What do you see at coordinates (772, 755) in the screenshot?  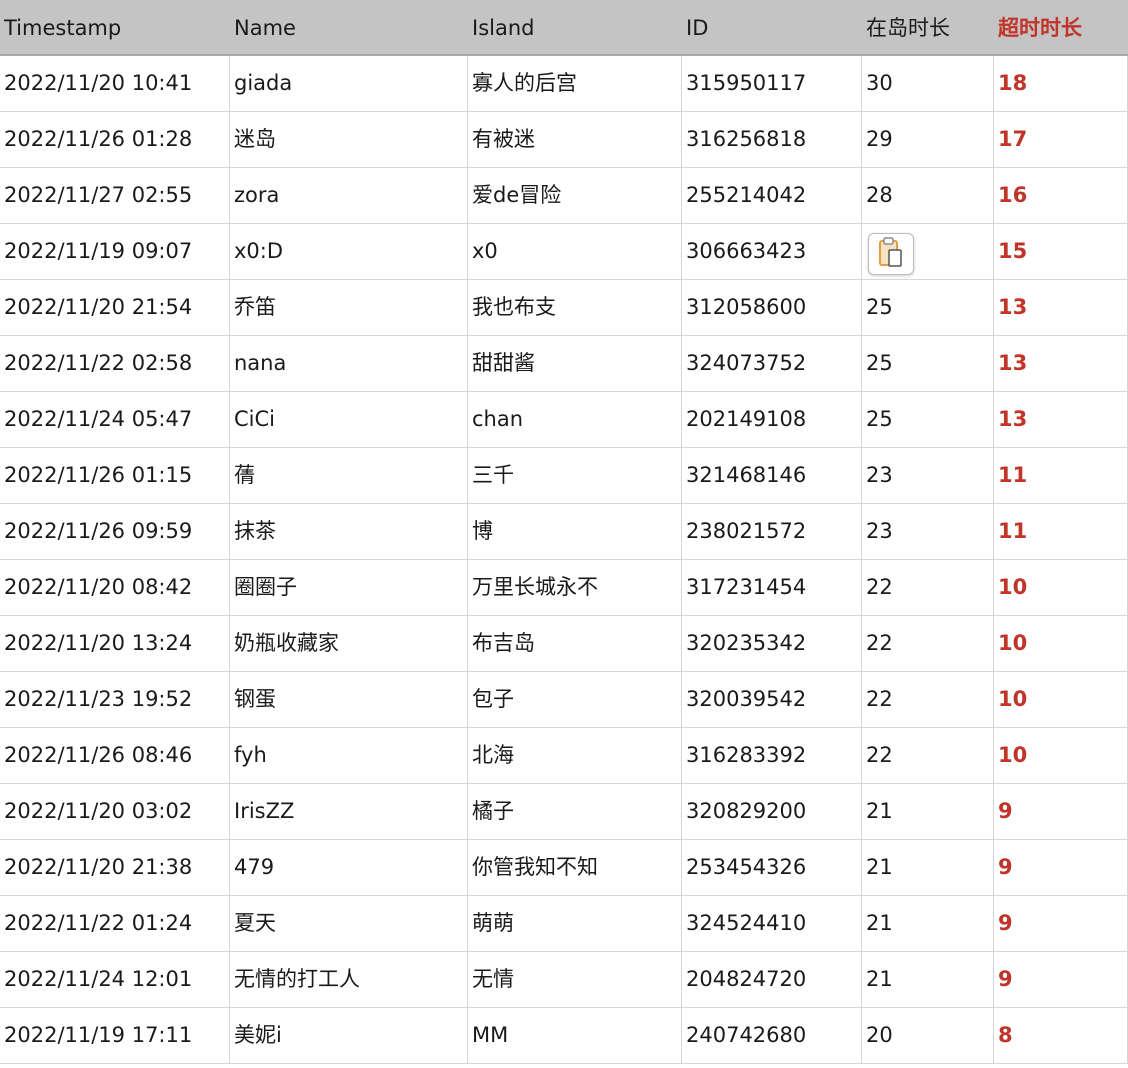 I see `cell-id: 316283392` at bounding box center [772, 755].